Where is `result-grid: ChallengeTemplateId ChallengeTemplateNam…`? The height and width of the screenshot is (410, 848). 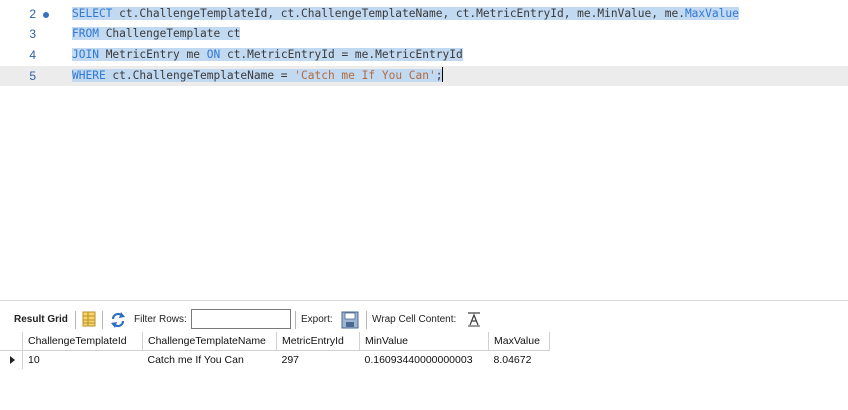
result-grid: ChallengeTemplateId ChallengeTemplateNam… is located at coordinates (275, 350).